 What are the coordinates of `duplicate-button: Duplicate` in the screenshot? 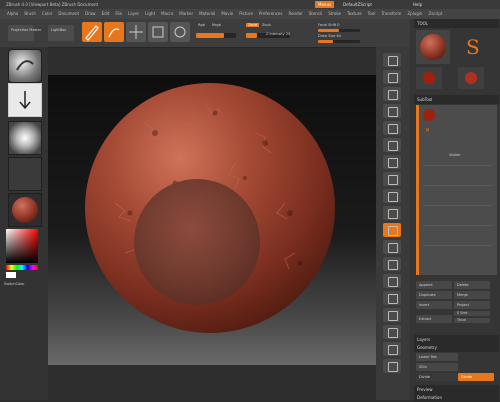 It's located at (434, 295).